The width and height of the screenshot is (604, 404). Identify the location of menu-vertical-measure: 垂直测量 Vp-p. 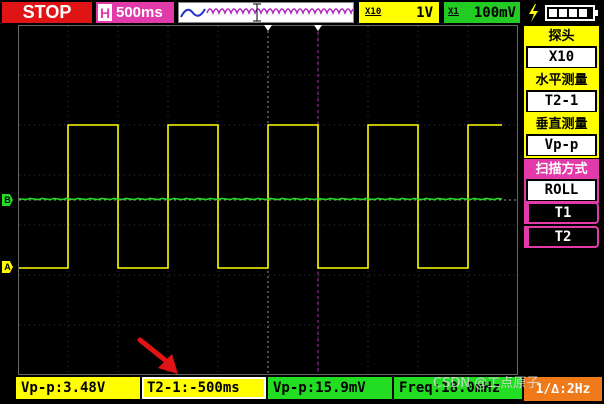
(561, 136).